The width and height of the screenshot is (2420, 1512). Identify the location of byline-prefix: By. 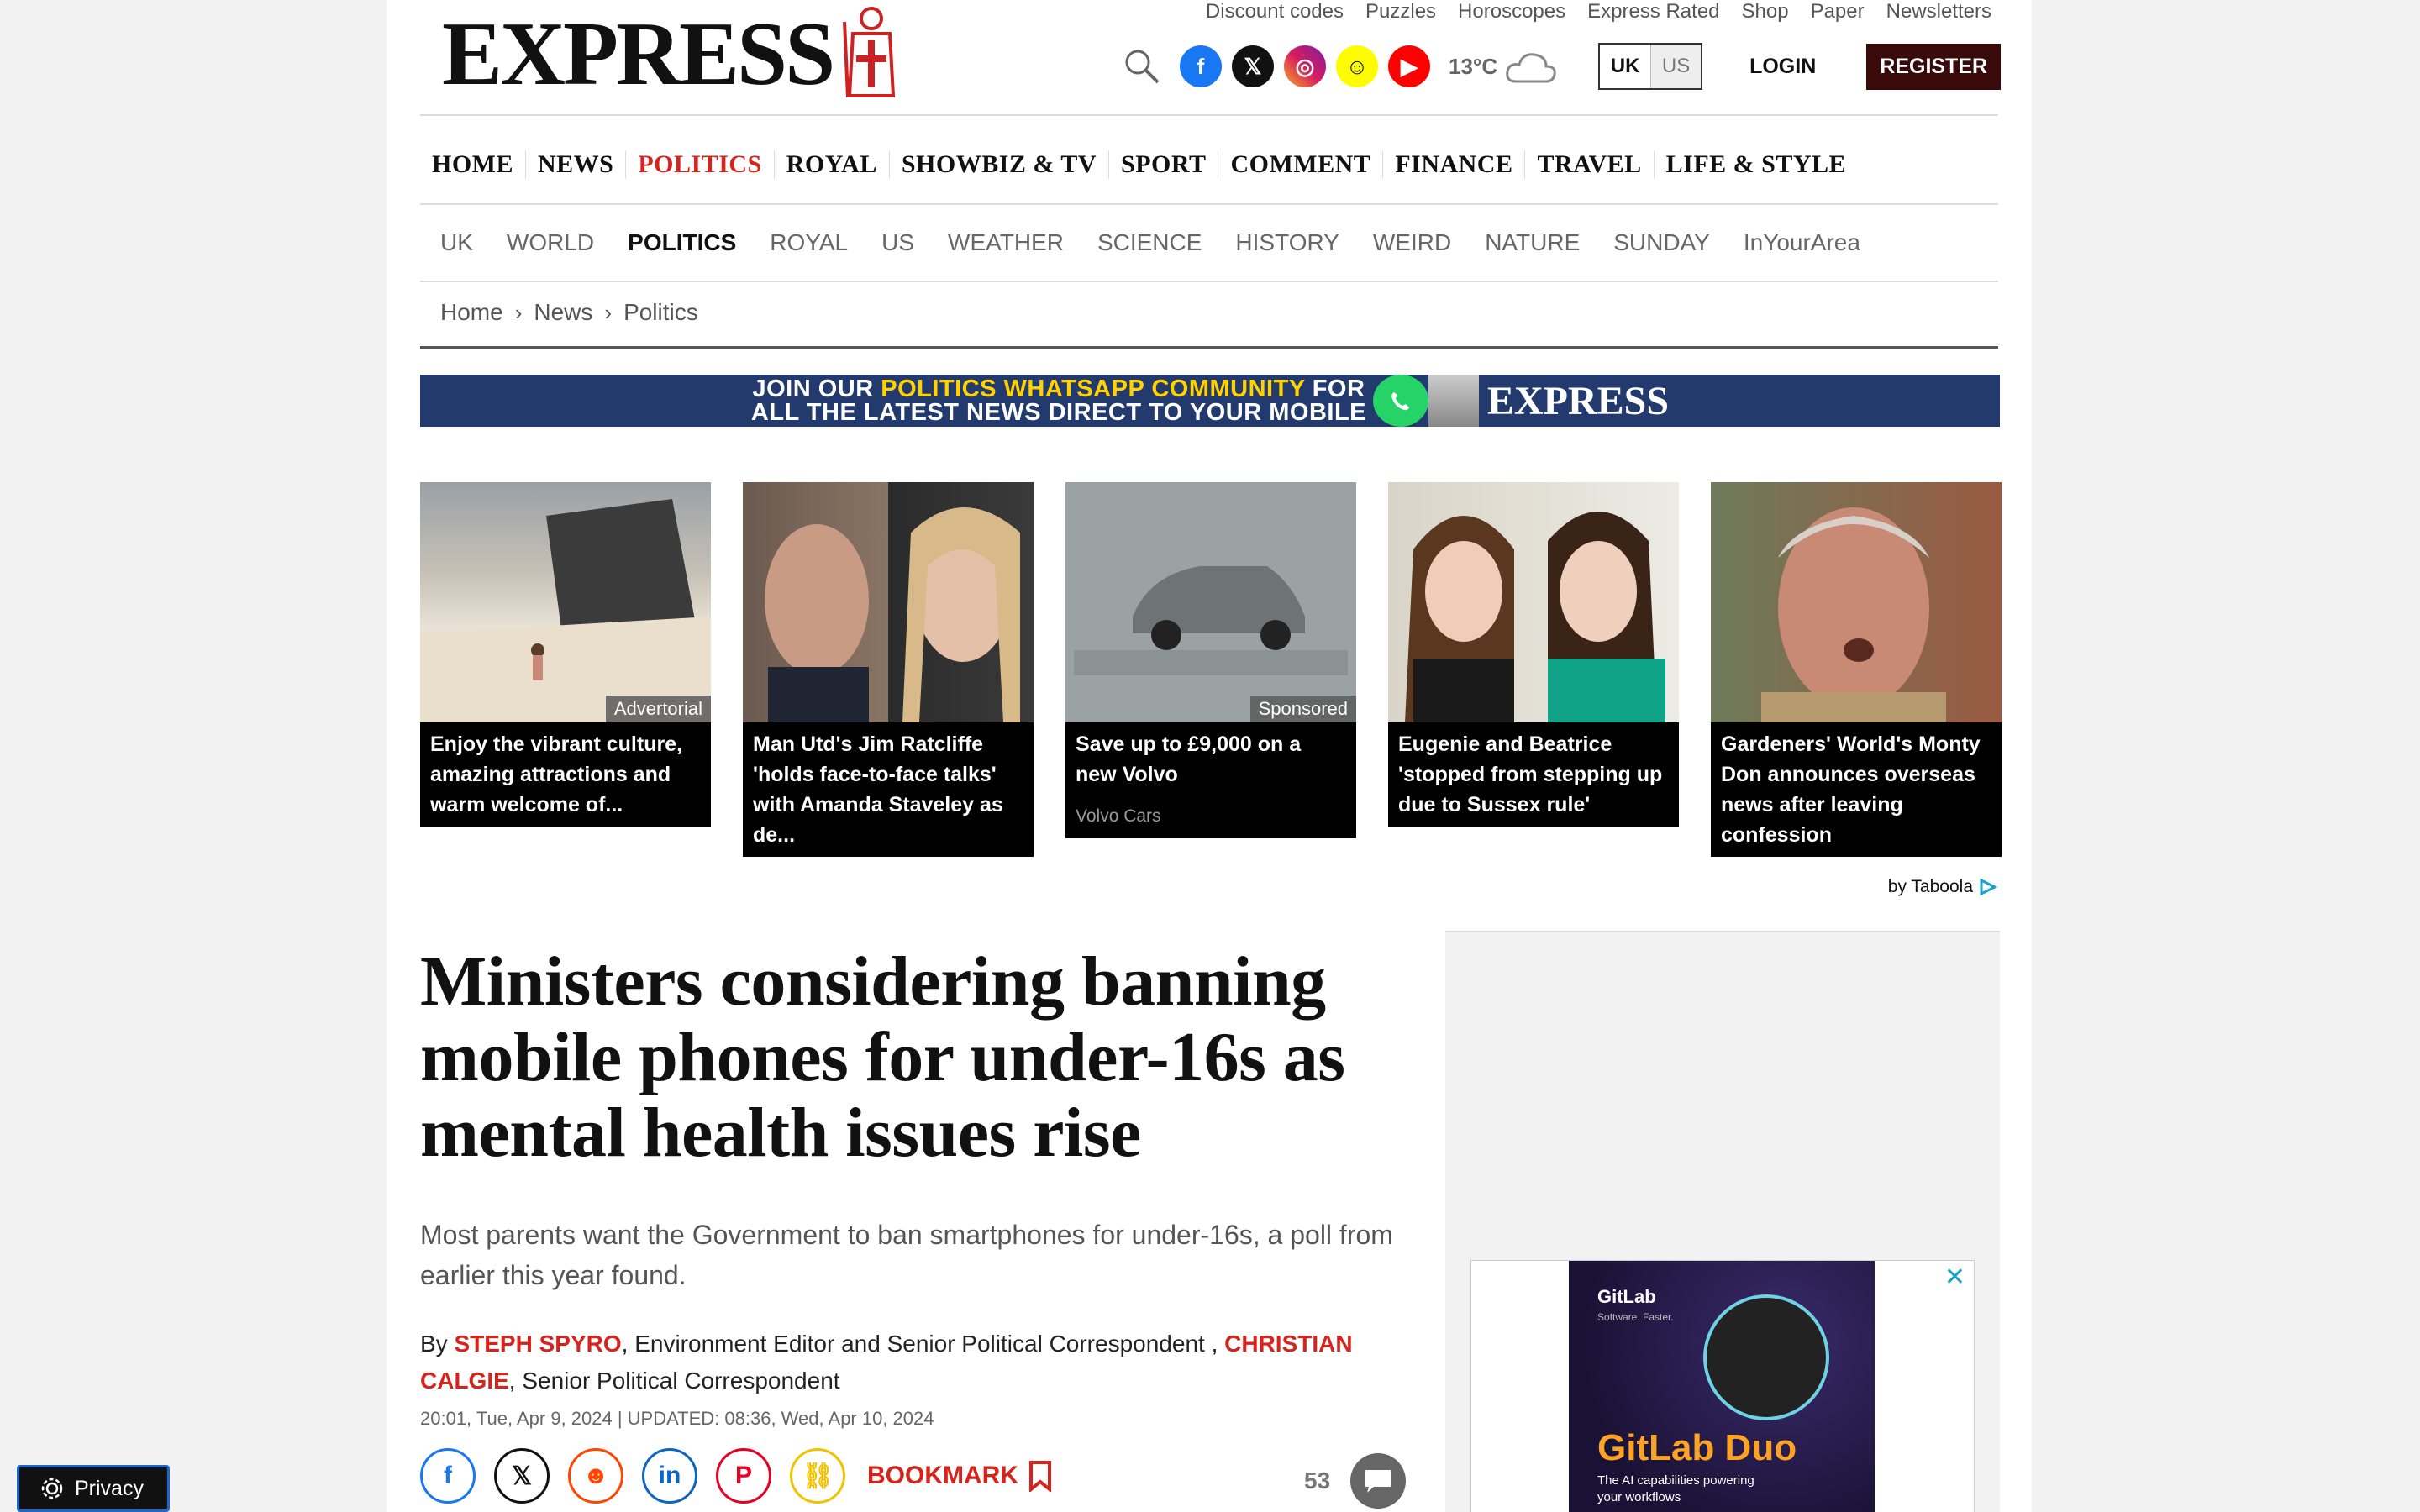
(437, 1344).